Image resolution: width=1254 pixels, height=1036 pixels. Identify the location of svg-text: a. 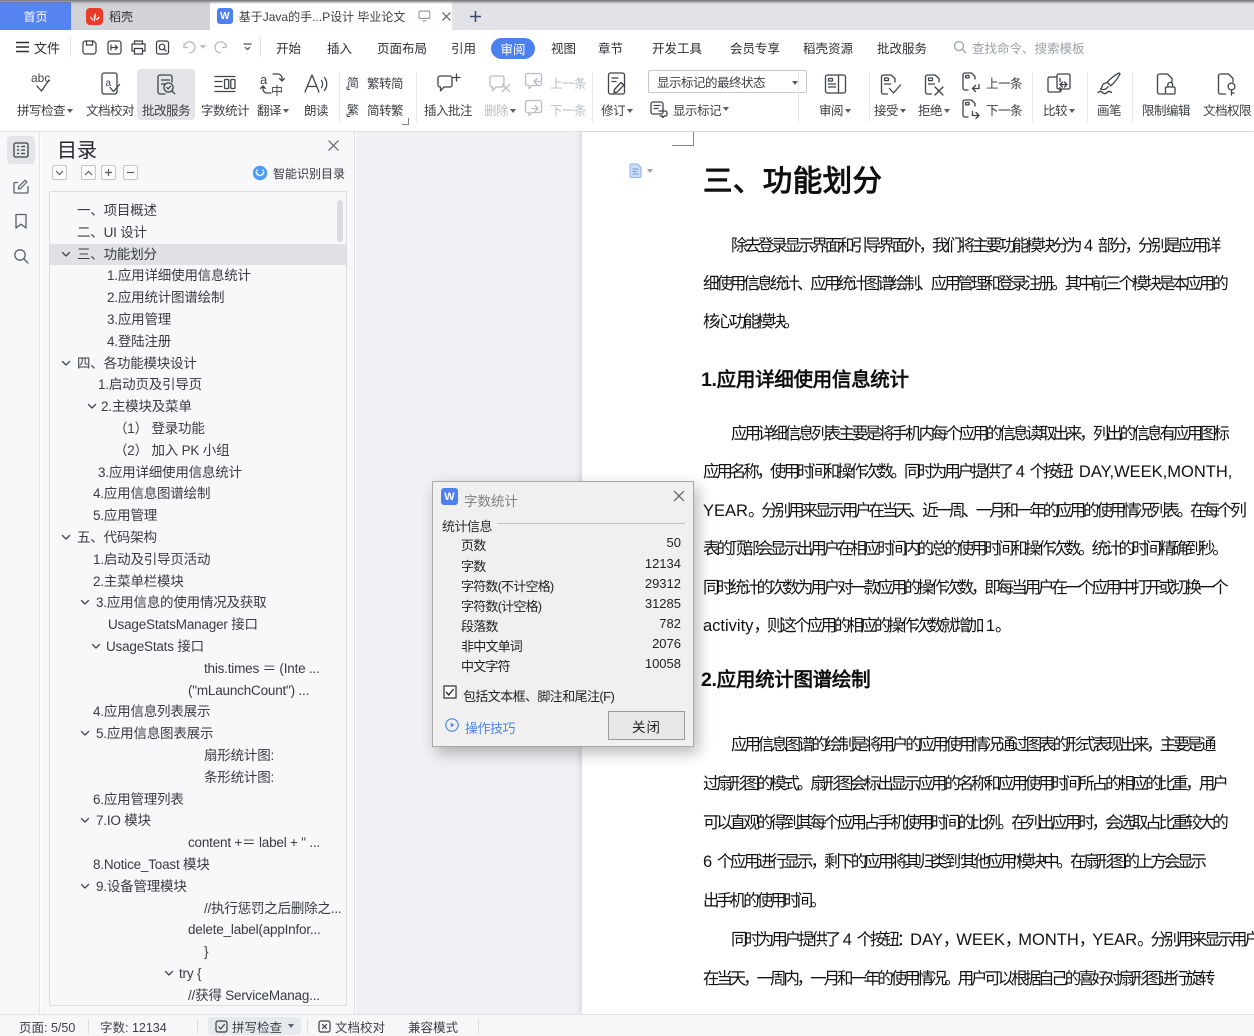
(264, 79).